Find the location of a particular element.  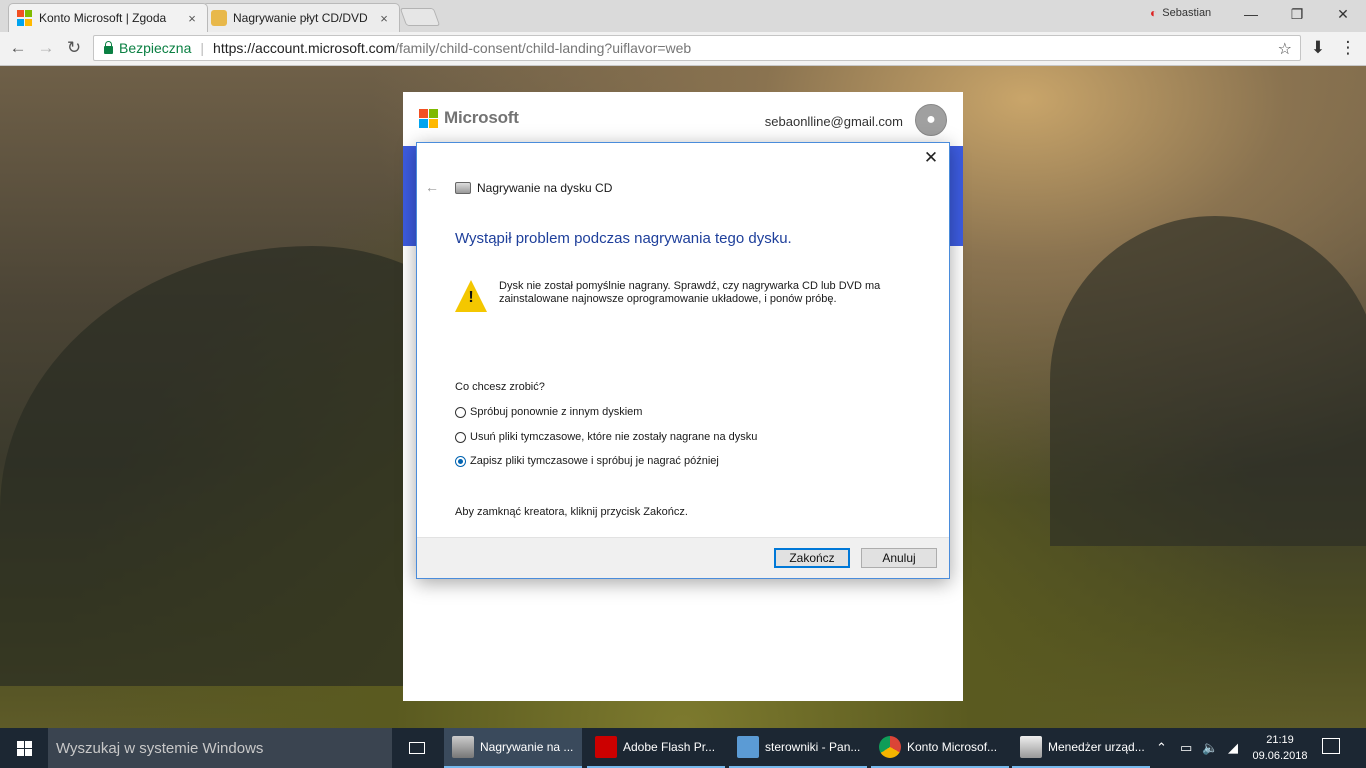

cancel-button: Anuluj is located at coordinates (899, 558).